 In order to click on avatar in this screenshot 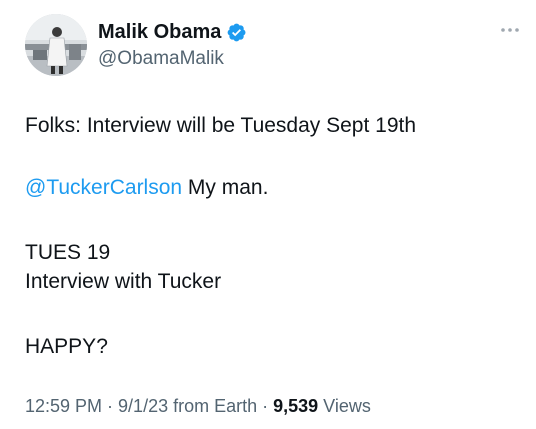, I will do `click(56, 45)`.